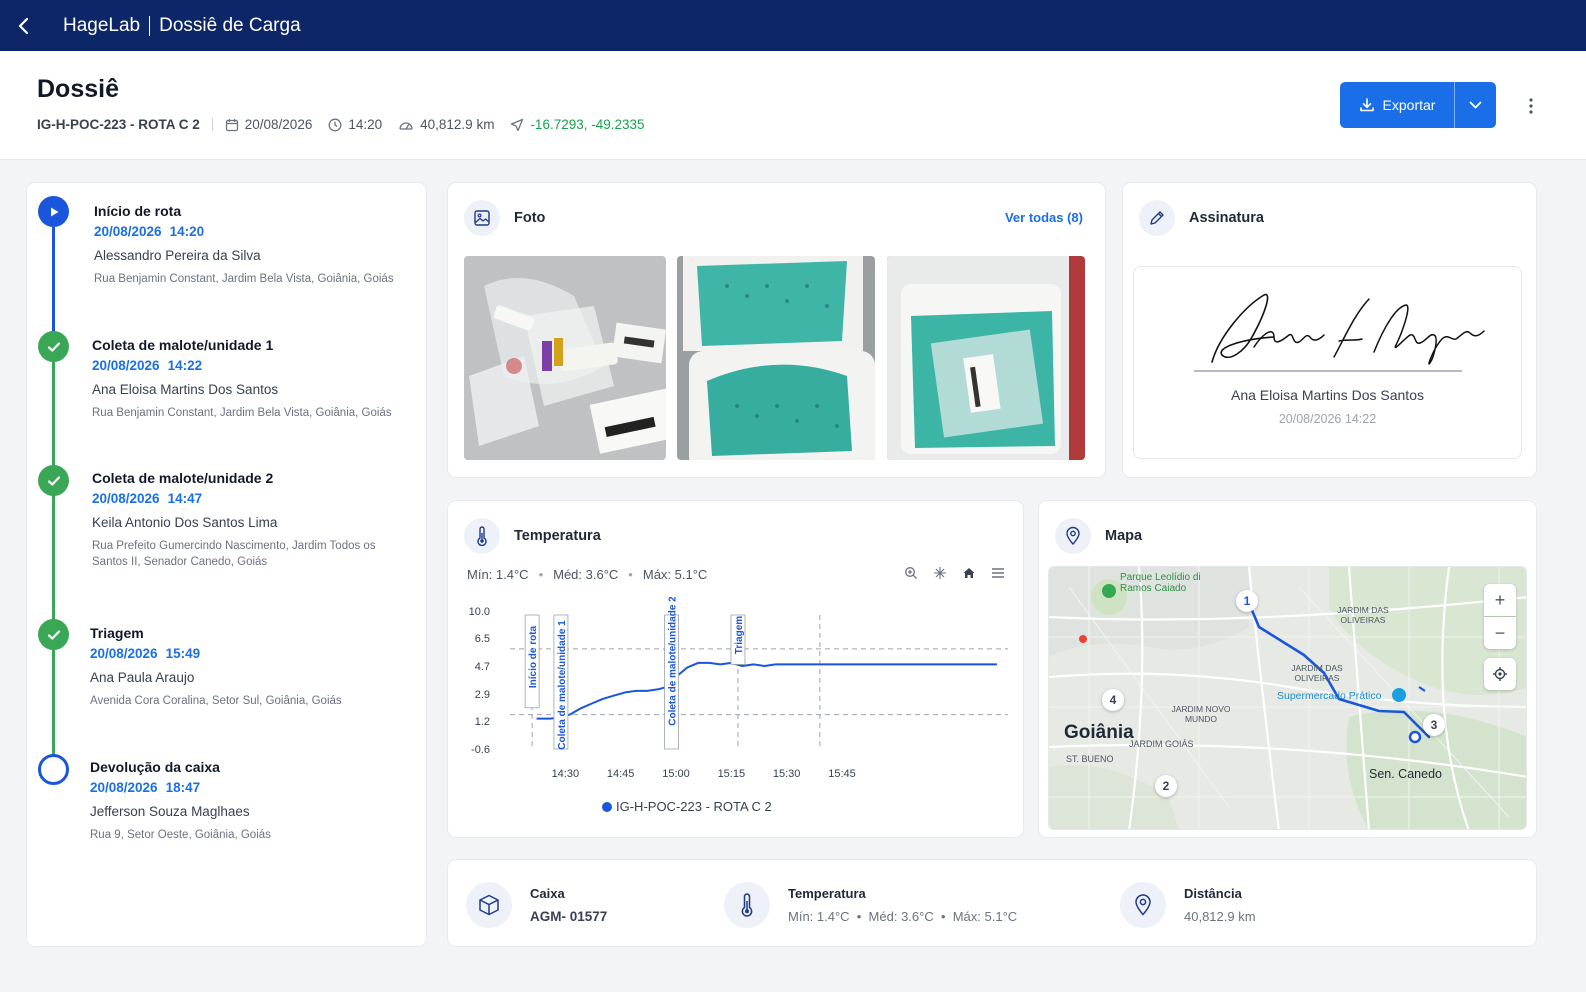 The width and height of the screenshot is (1586, 992). What do you see at coordinates (1157, 218) in the screenshot?
I see `pen-icon` at bounding box center [1157, 218].